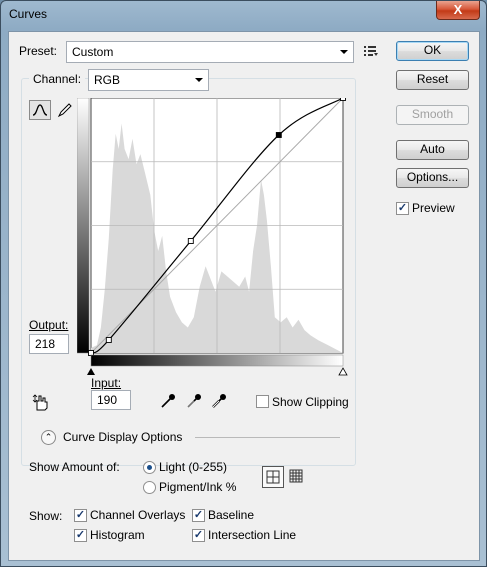 The image size is (487, 567). I want to click on curve-tool, so click(40, 110).